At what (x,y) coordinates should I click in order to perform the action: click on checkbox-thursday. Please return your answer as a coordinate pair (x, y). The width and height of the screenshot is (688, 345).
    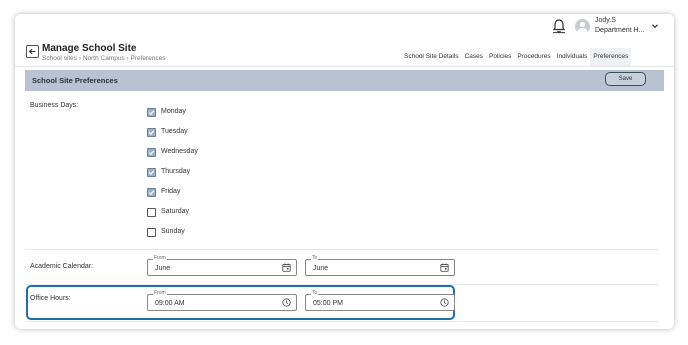
    Looking at the image, I should click on (151, 172).